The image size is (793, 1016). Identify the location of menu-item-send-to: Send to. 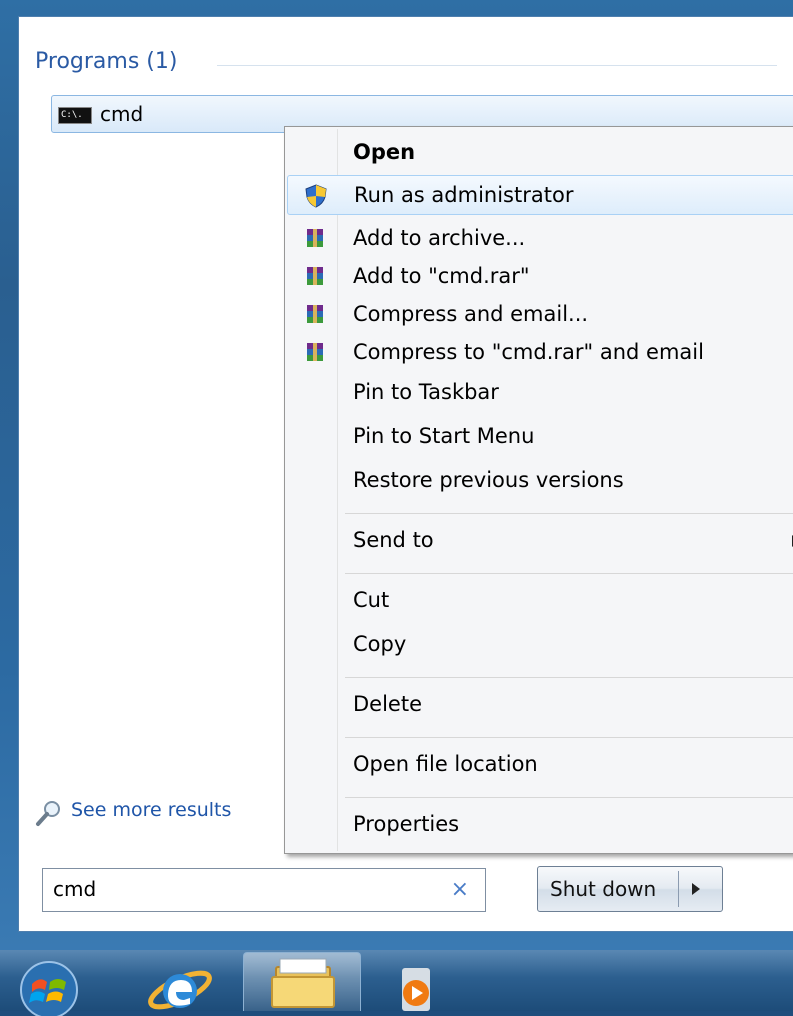
(540, 541).